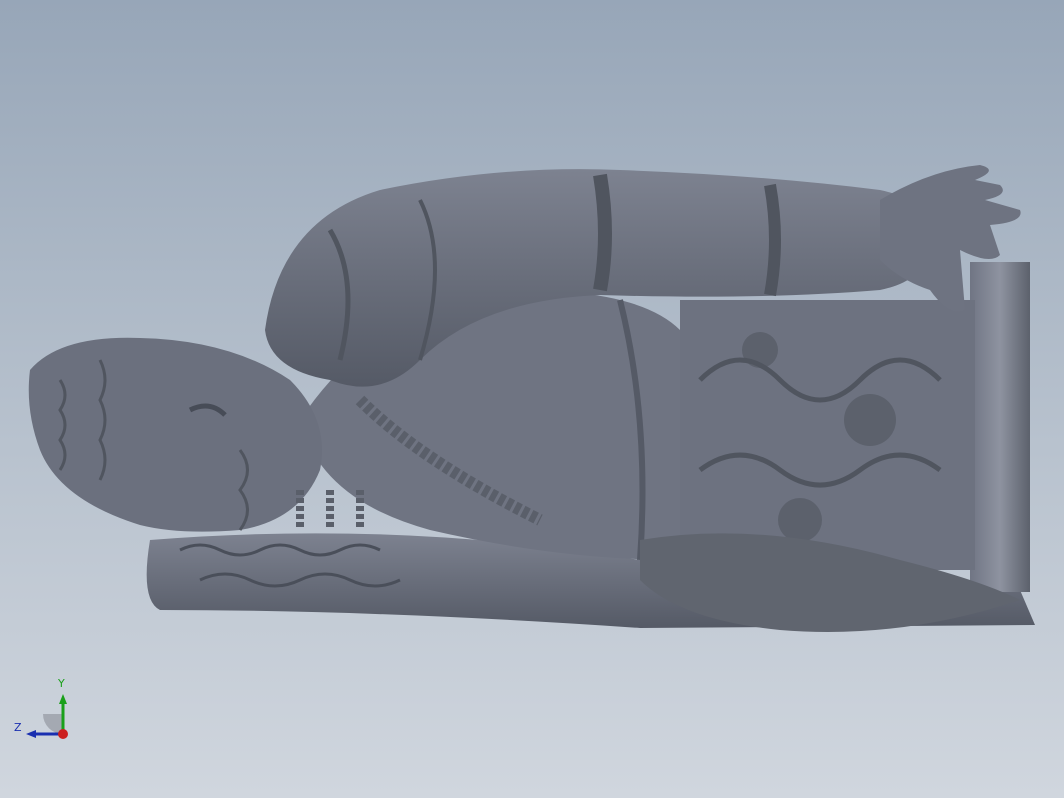 This screenshot has height=798, width=1064. I want to click on head-shape, so click(175, 434).